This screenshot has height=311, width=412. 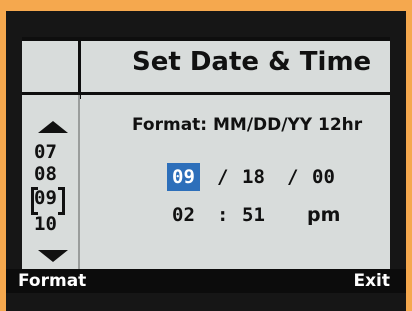 I want to click on value-list-item-selected: 09, so click(x=45, y=198).